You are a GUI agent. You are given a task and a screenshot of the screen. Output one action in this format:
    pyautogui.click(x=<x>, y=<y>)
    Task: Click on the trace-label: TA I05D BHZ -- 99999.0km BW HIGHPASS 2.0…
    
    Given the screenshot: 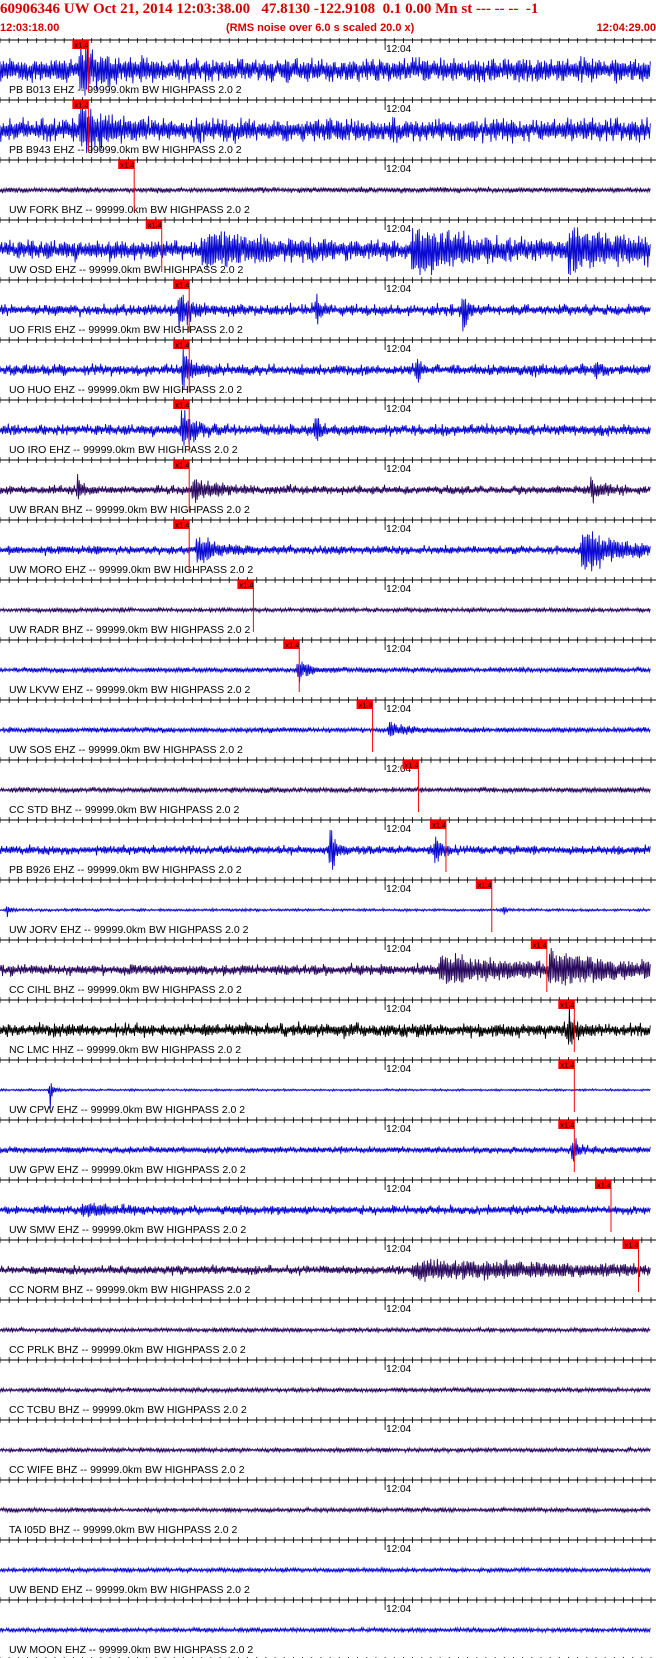 What is the action you would take?
    pyautogui.click(x=123, y=1530)
    